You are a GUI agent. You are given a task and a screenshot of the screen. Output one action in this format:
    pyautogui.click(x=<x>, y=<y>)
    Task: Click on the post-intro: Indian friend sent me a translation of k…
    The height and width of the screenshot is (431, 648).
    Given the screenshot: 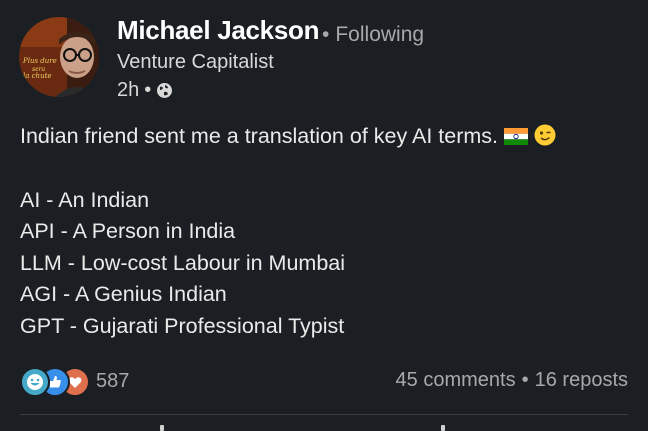 What is the action you would take?
    pyautogui.click(x=259, y=136)
    